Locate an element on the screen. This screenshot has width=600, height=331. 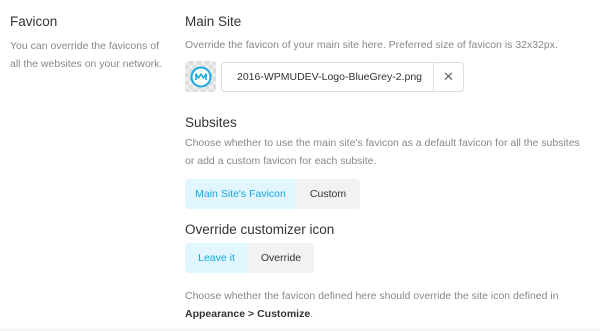
favicon-section-title: Favicon is located at coordinates (34, 21).